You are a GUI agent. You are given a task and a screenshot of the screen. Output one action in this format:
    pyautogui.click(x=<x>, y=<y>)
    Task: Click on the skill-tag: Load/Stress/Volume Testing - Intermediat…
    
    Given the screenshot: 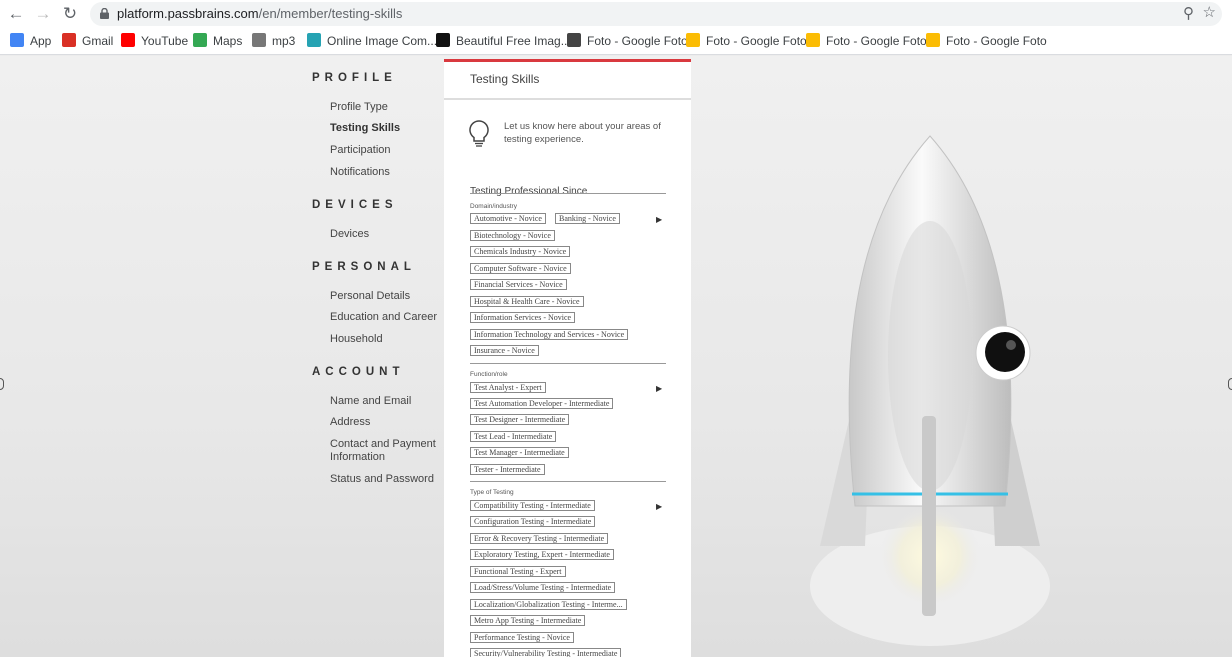 What is the action you would take?
    pyautogui.click(x=543, y=587)
    